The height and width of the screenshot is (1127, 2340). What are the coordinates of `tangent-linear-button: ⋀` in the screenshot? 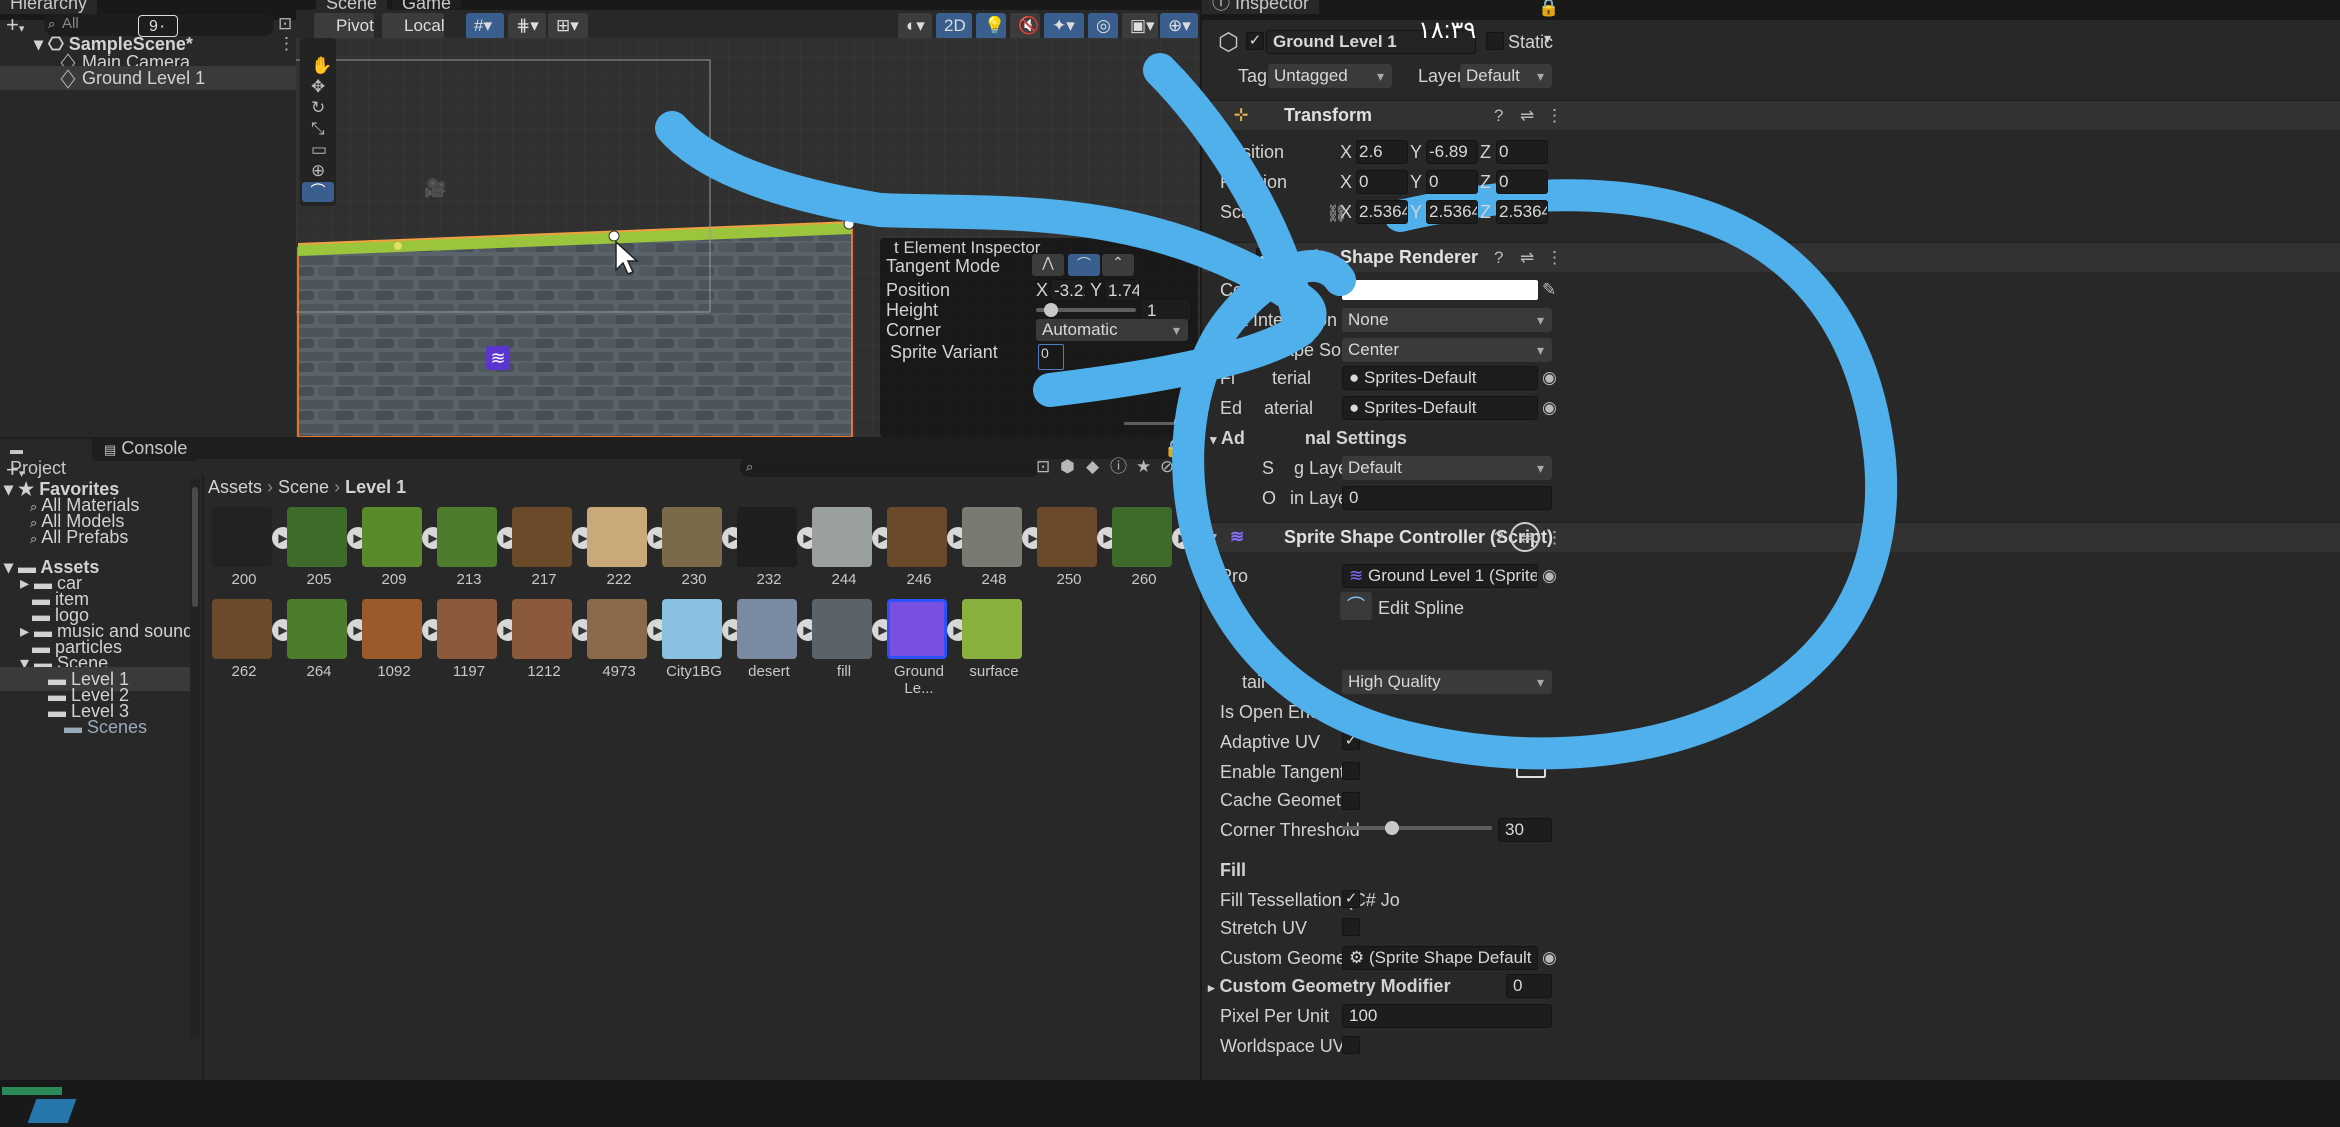 It's located at (1048, 265).